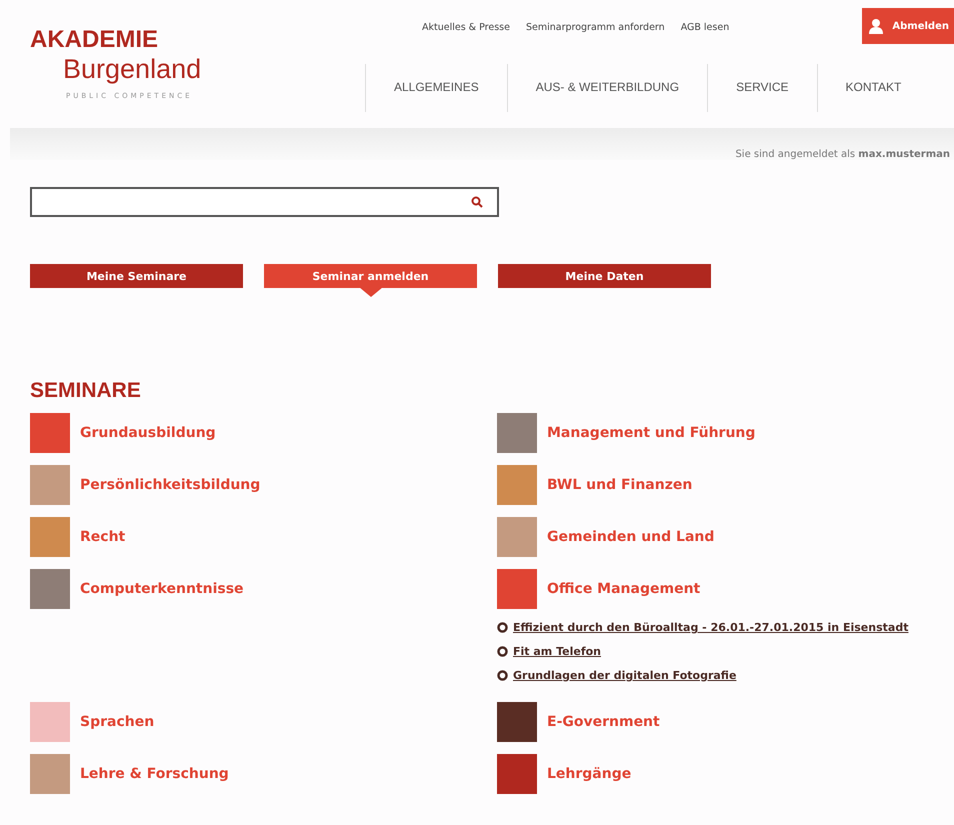 The width and height of the screenshot is (954, 825). What do you see at coordinates (873, 88) in the screenshot?
I see `nav-item: KONTAKT` at bounding box center [873, 88].